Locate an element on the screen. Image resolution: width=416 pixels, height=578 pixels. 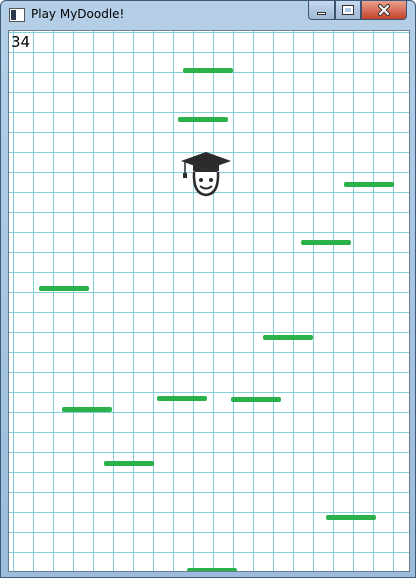
minimize-icon is located at coordinates (321, 13).